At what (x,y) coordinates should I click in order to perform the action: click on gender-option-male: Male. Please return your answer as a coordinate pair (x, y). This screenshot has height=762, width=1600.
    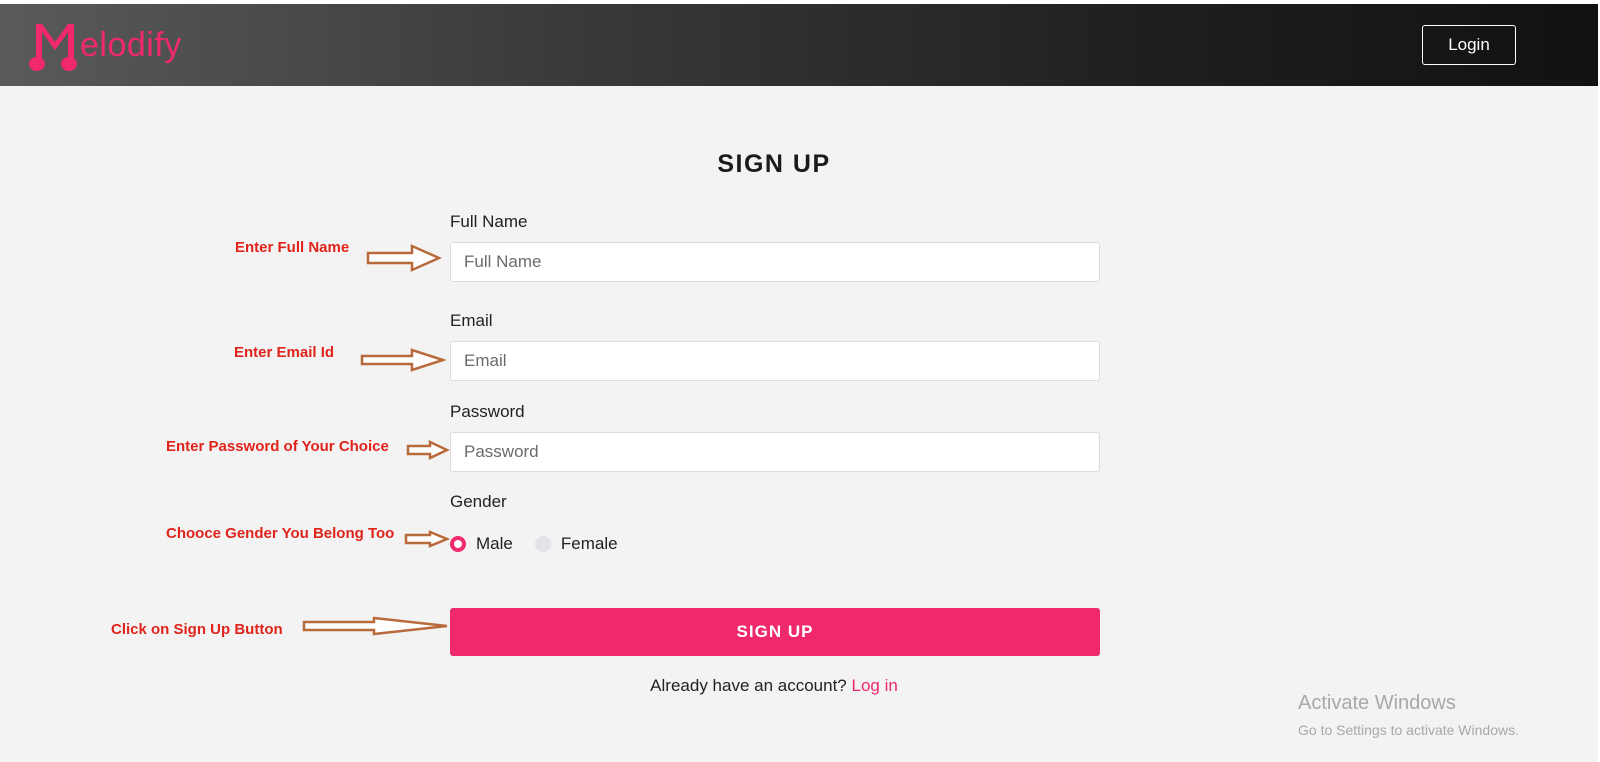
    Looking at the image, I should click on (481, 544).